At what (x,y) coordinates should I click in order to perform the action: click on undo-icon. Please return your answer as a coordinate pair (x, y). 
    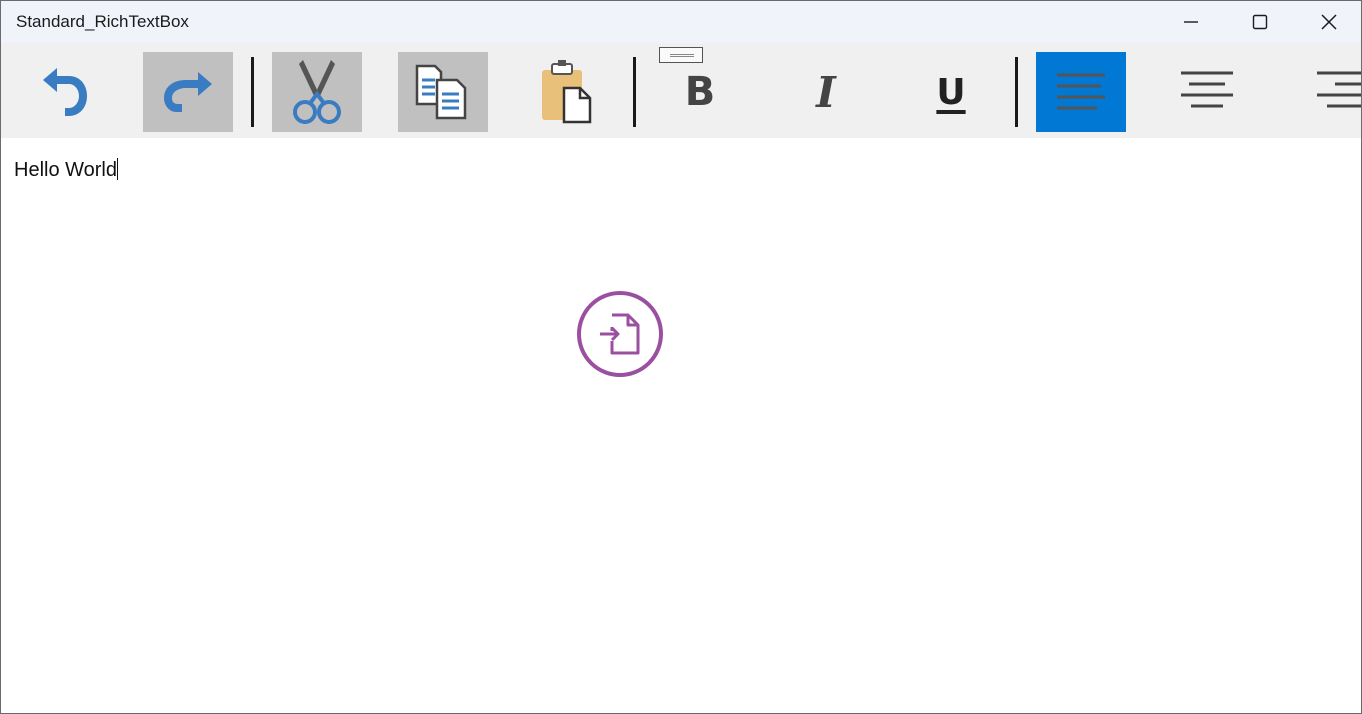
    Looking at the image, I should click on (65, 92).